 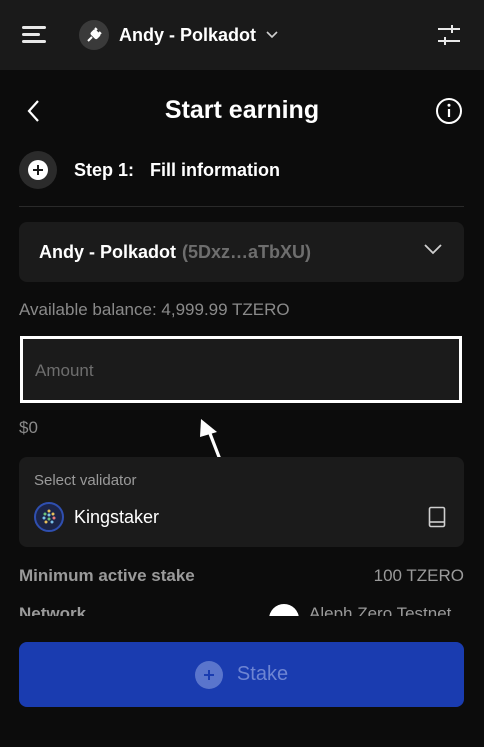 I want to click on network-logo-icon, so click(x=284, y=610).